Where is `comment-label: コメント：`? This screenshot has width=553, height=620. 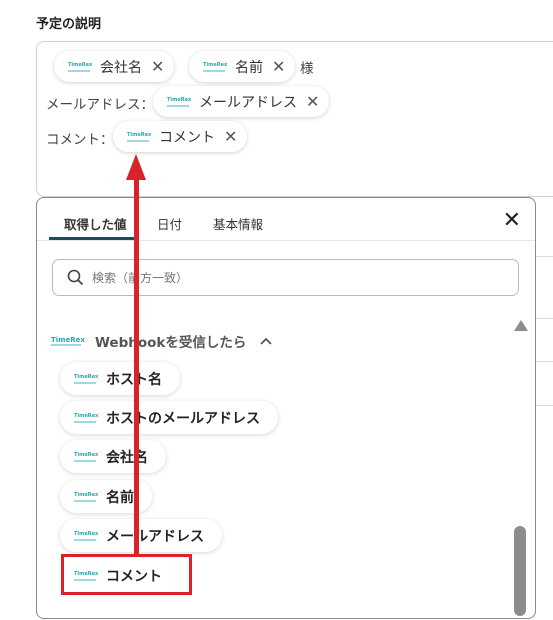
comment-label: コメント： is located at coordinates (80, 140).